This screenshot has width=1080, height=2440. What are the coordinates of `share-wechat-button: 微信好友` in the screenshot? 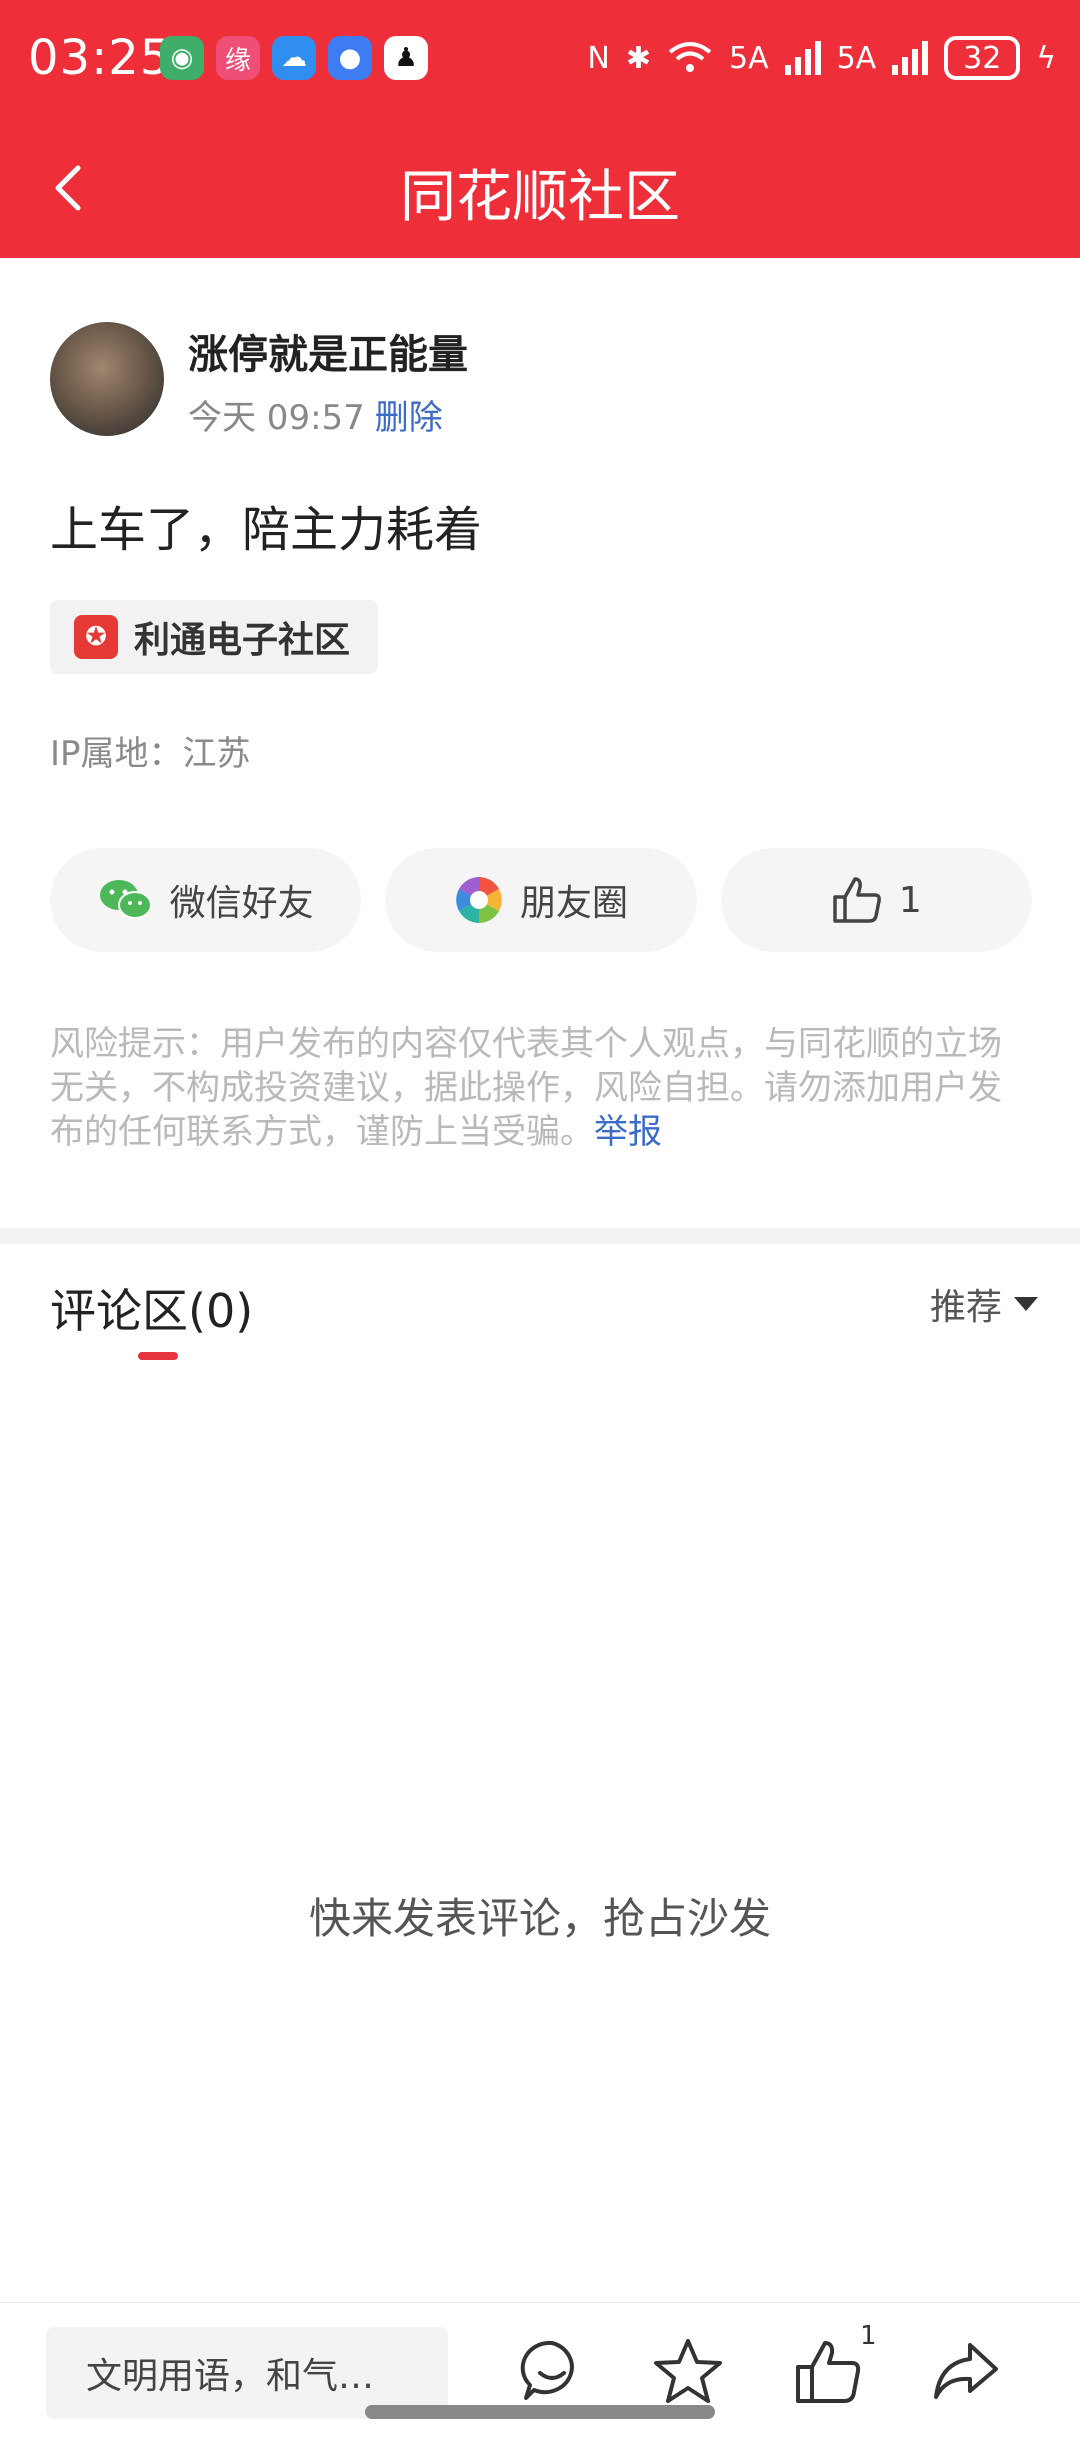 It's located at (206, 900).